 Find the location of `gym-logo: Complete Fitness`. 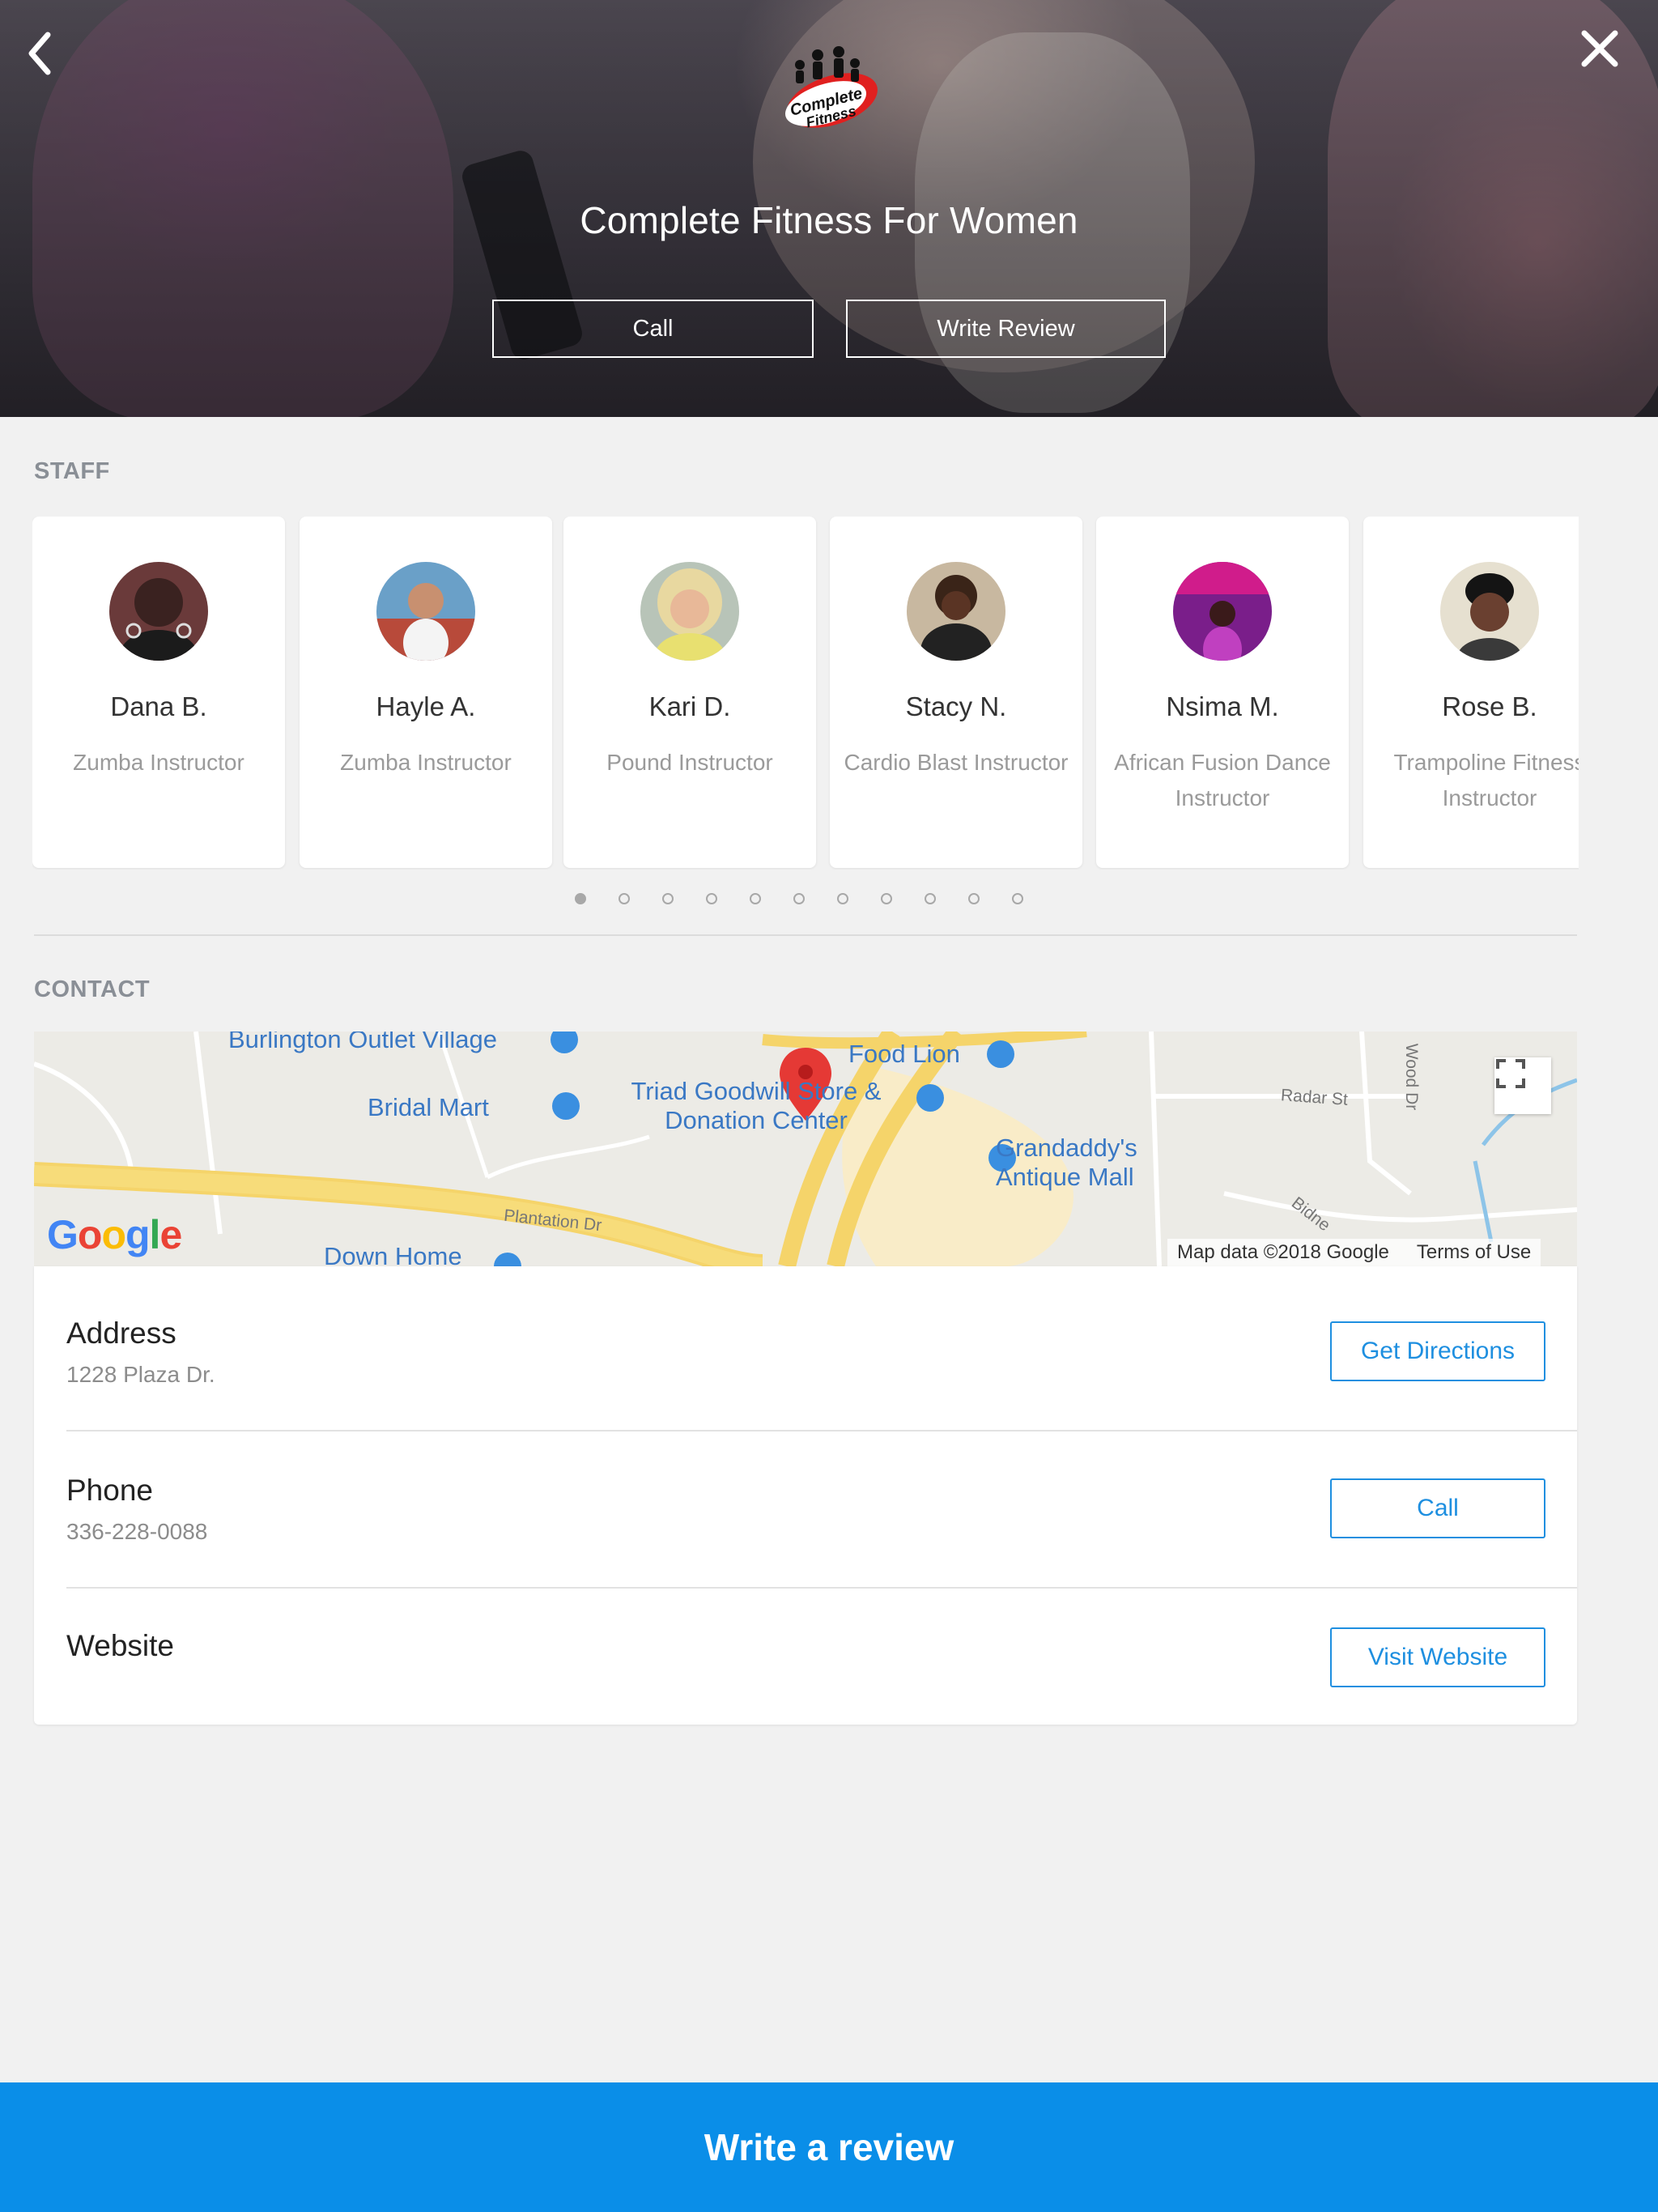

gym-logo: Complete Fitness is located at coordinates (828, 90).